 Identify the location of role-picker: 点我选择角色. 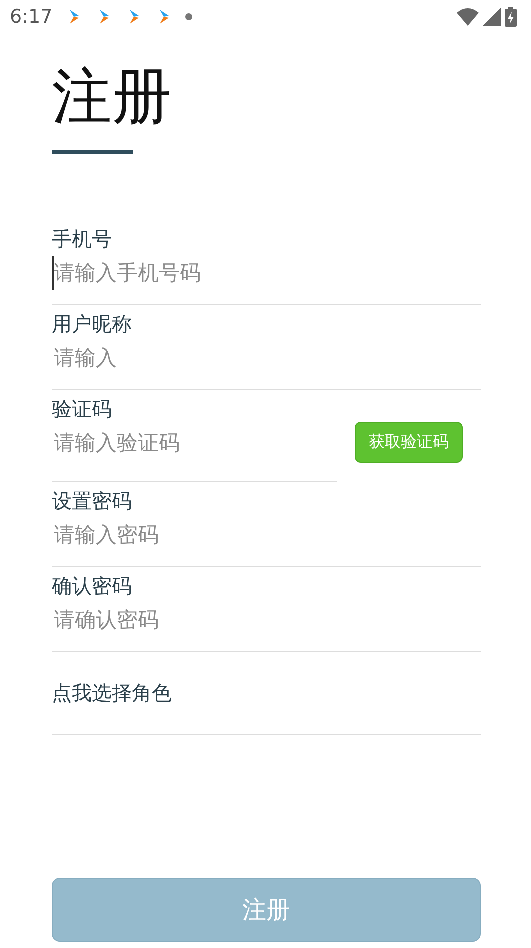
(112, 693).